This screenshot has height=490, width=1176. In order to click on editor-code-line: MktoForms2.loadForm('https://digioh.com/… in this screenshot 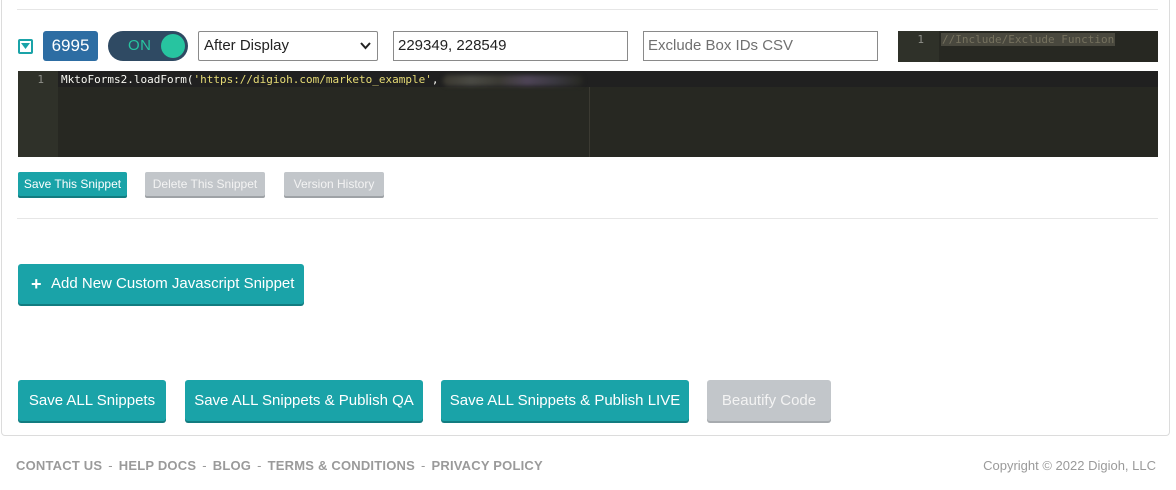, I will do `click(322, 79)`.